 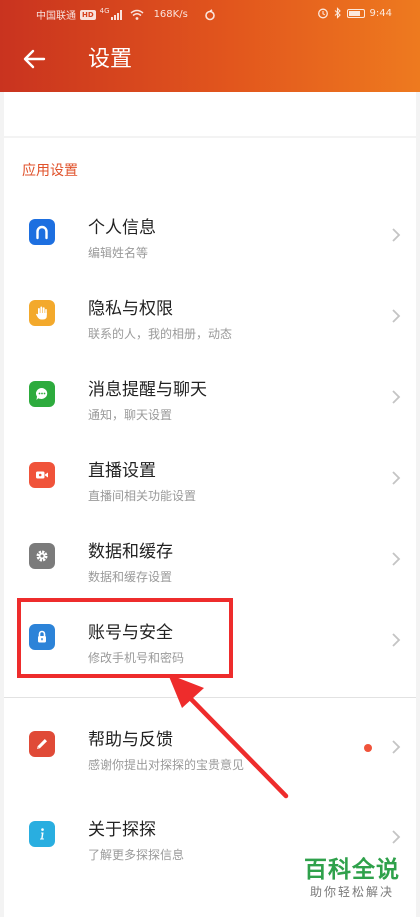 I want to click on carrier-label: 中国联通, so click(x=56, y=16).